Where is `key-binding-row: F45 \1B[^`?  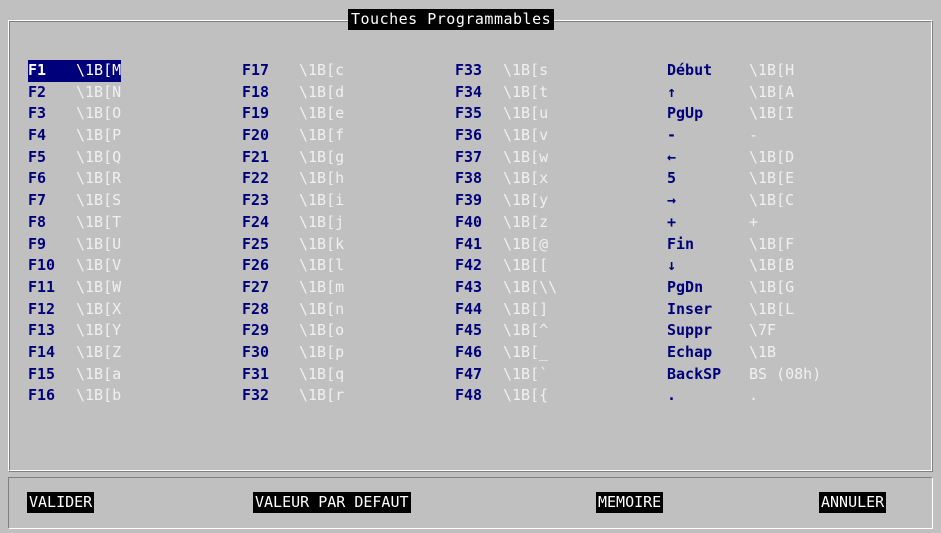 key-binding-row: F45 \1B[^ is located at coordinates (506, 331).